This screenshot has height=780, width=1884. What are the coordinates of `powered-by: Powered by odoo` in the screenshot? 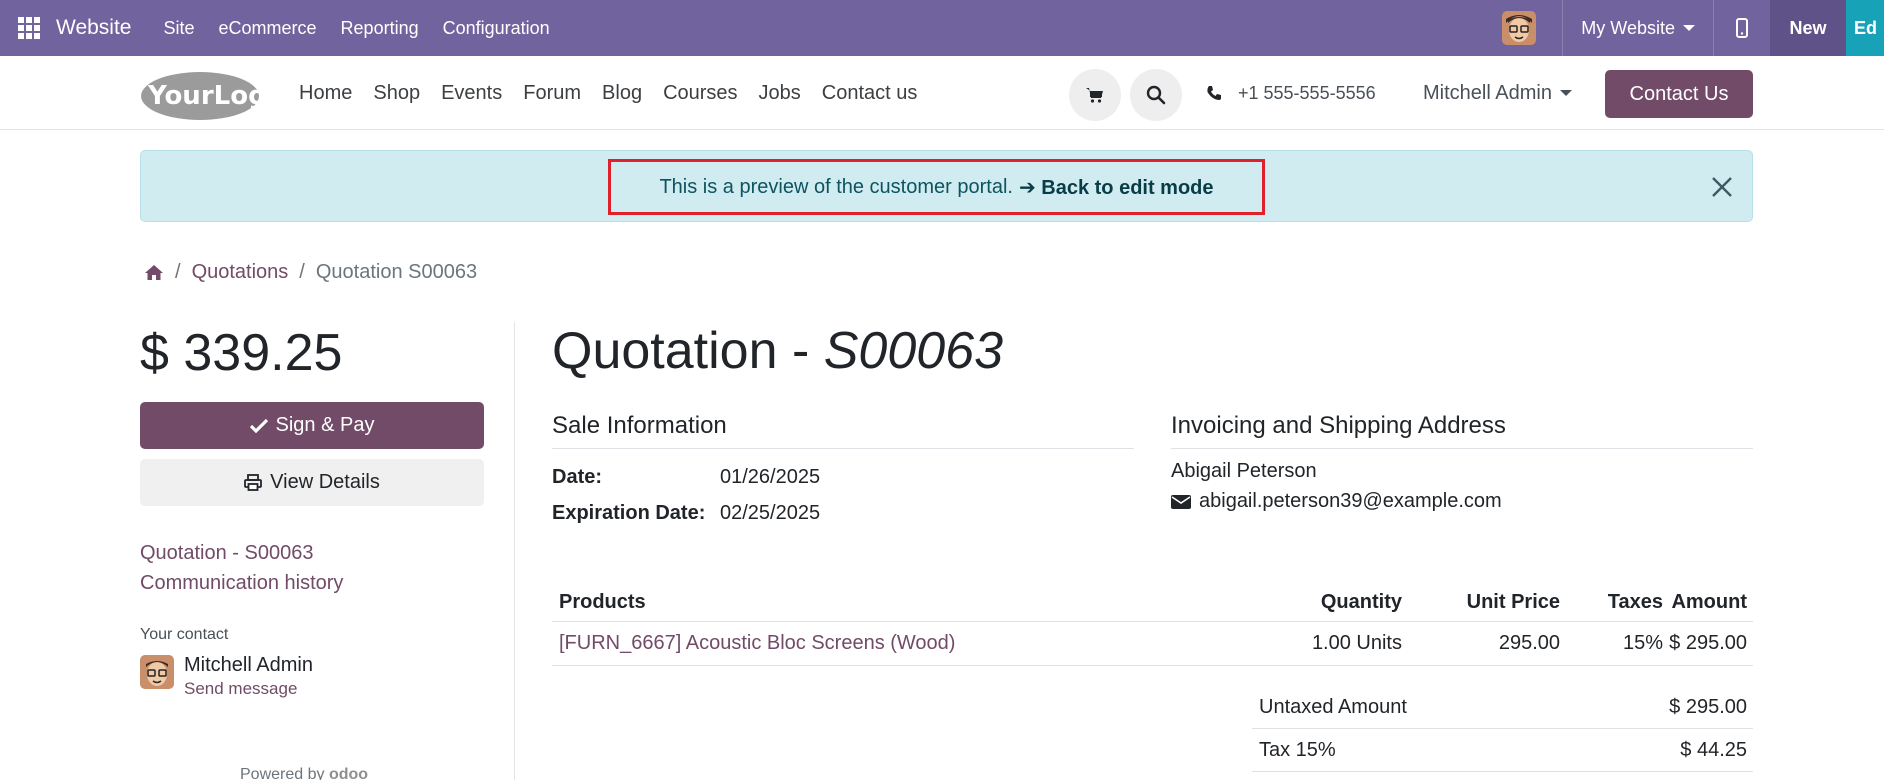 It's located at (304, 773).